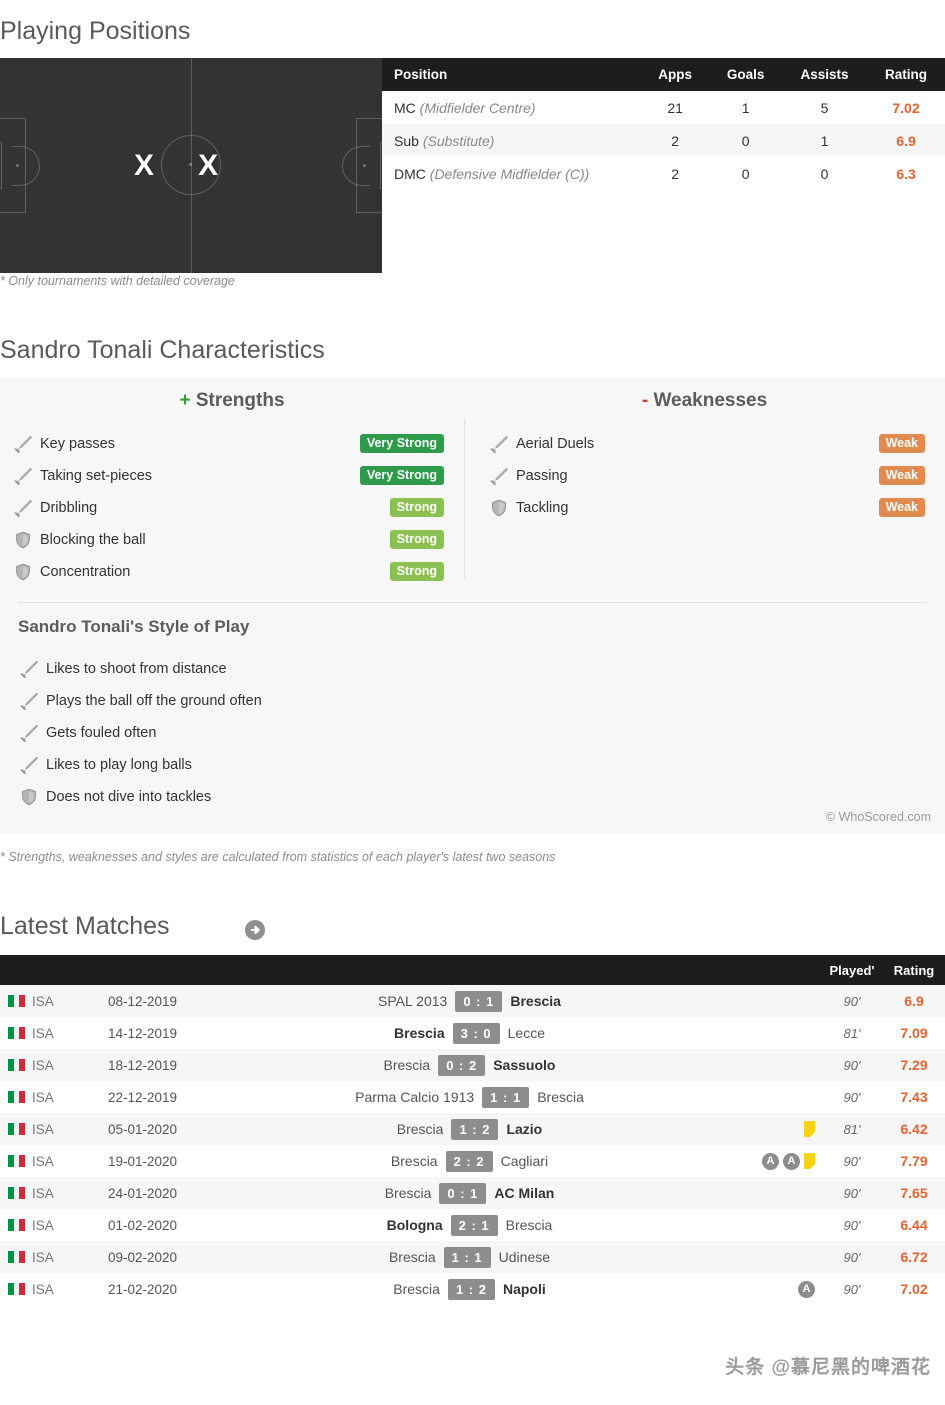  What do you see at coordinates (69, 508) in the screenshot?
I see `trait-label: Dribbling` at bounding box center [69, 508].